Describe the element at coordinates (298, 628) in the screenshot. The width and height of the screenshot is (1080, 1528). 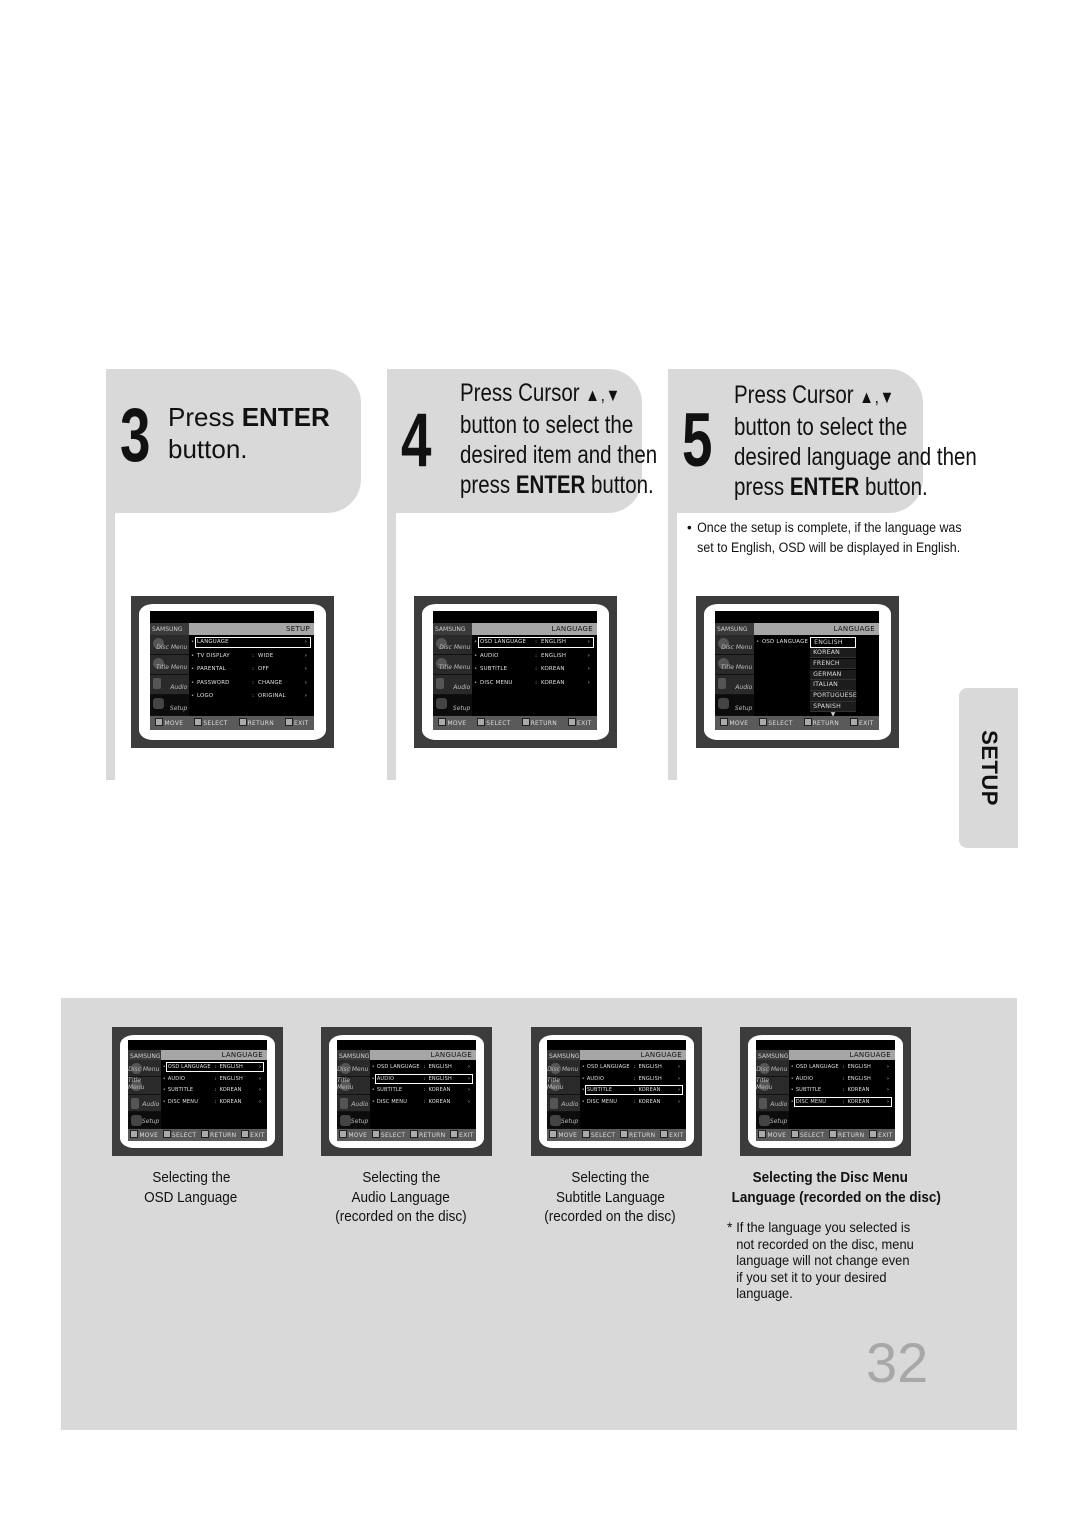
I see `osd-title: SETUP` at that location.